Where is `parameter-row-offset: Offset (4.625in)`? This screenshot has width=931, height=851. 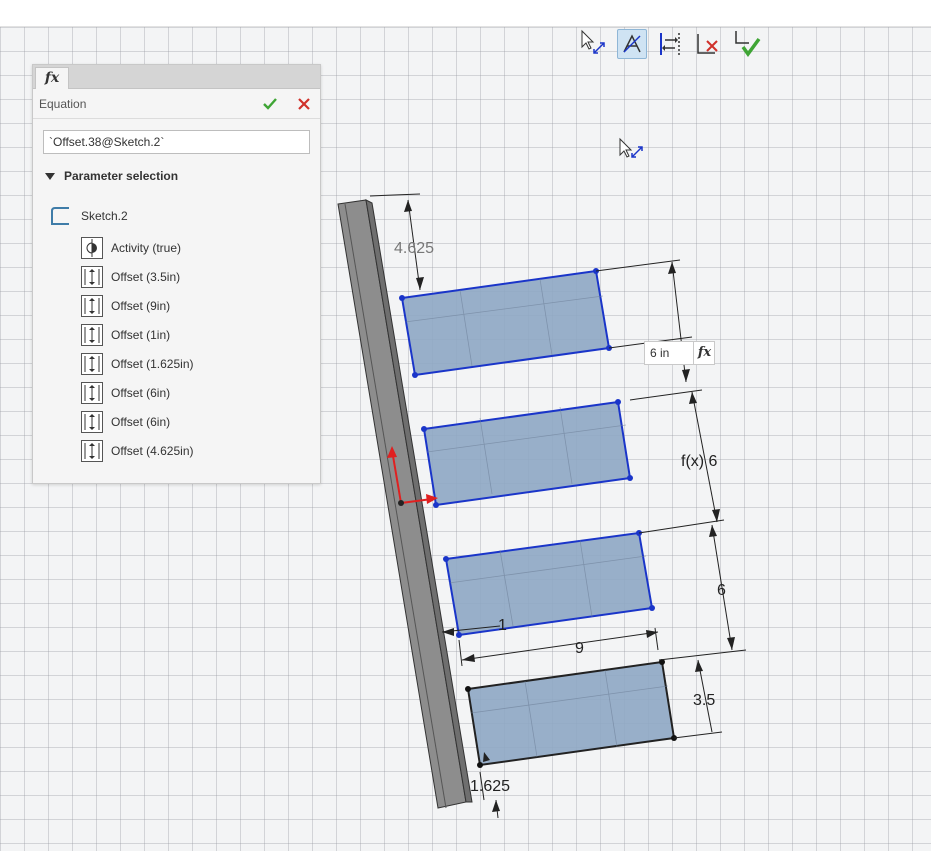
parameter-row-offset: Offset (4.625in) is located at coordinates (137, 451).